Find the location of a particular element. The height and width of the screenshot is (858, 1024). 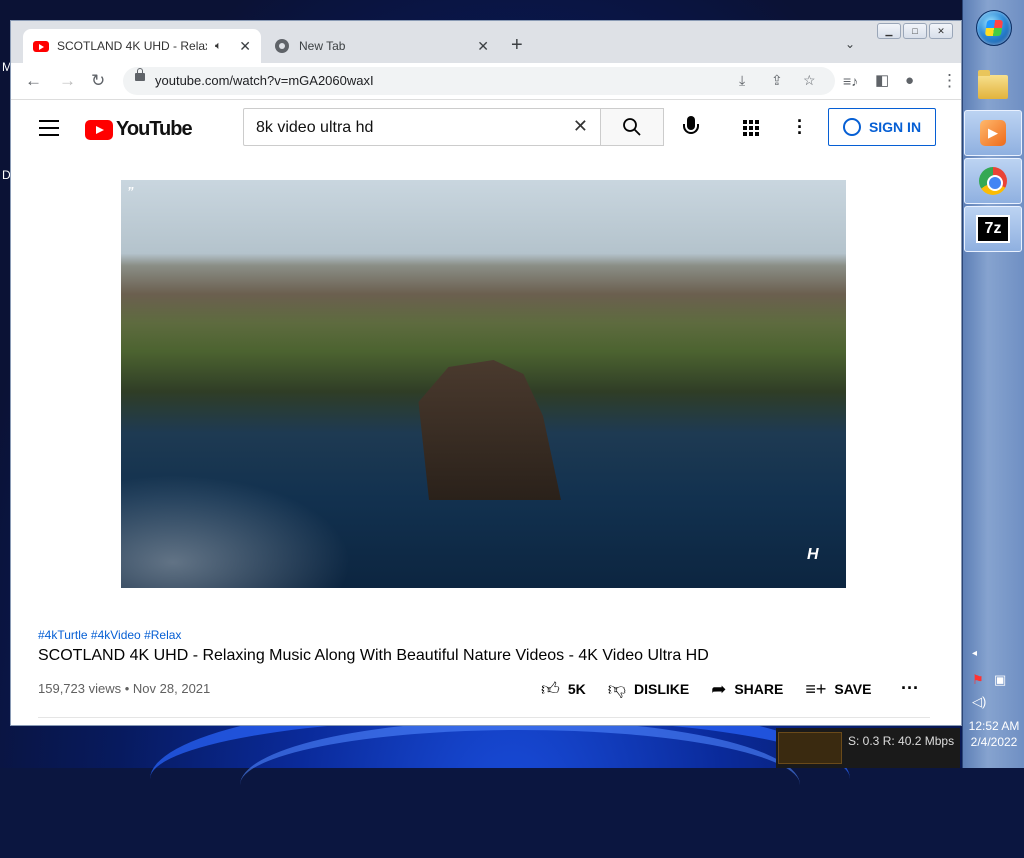

tab-title: SCOTLAND 4K UHD - Relaxing is located at coordinates (132, 46).